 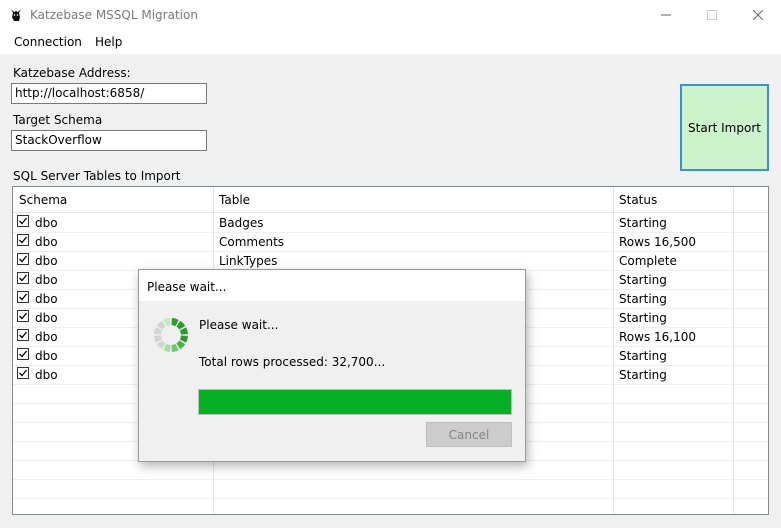 What do you see at coordinates (234, 200) in the screenshot?
I see `header-table: Table` at bounding box center [234, 200].